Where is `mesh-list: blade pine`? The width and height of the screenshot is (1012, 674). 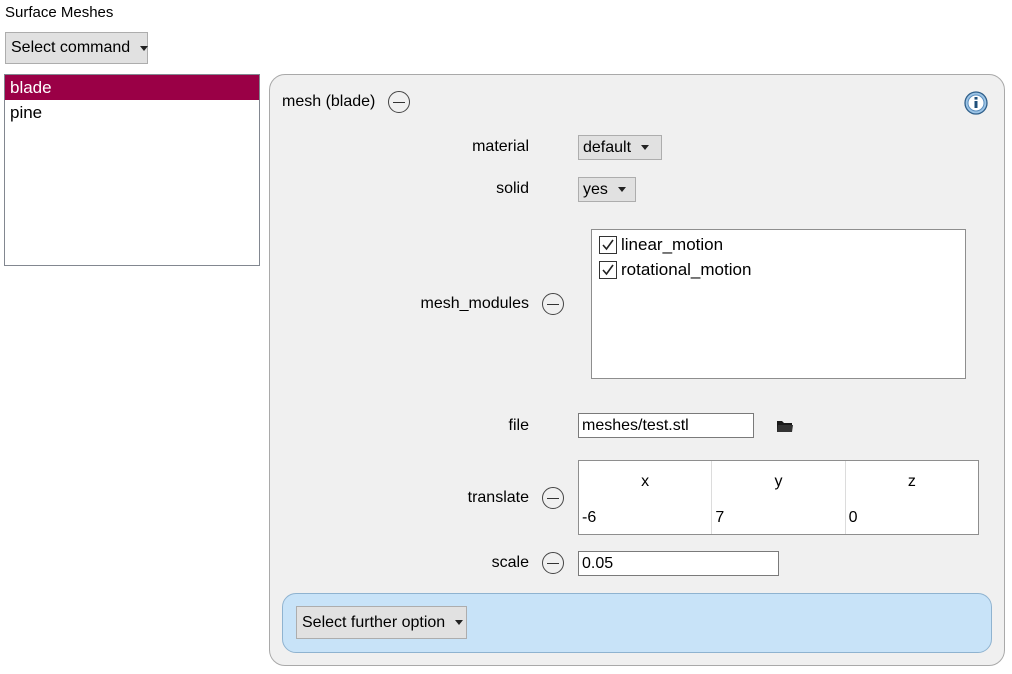 mesh-list: blade pine is located at coordinates (132, 170).